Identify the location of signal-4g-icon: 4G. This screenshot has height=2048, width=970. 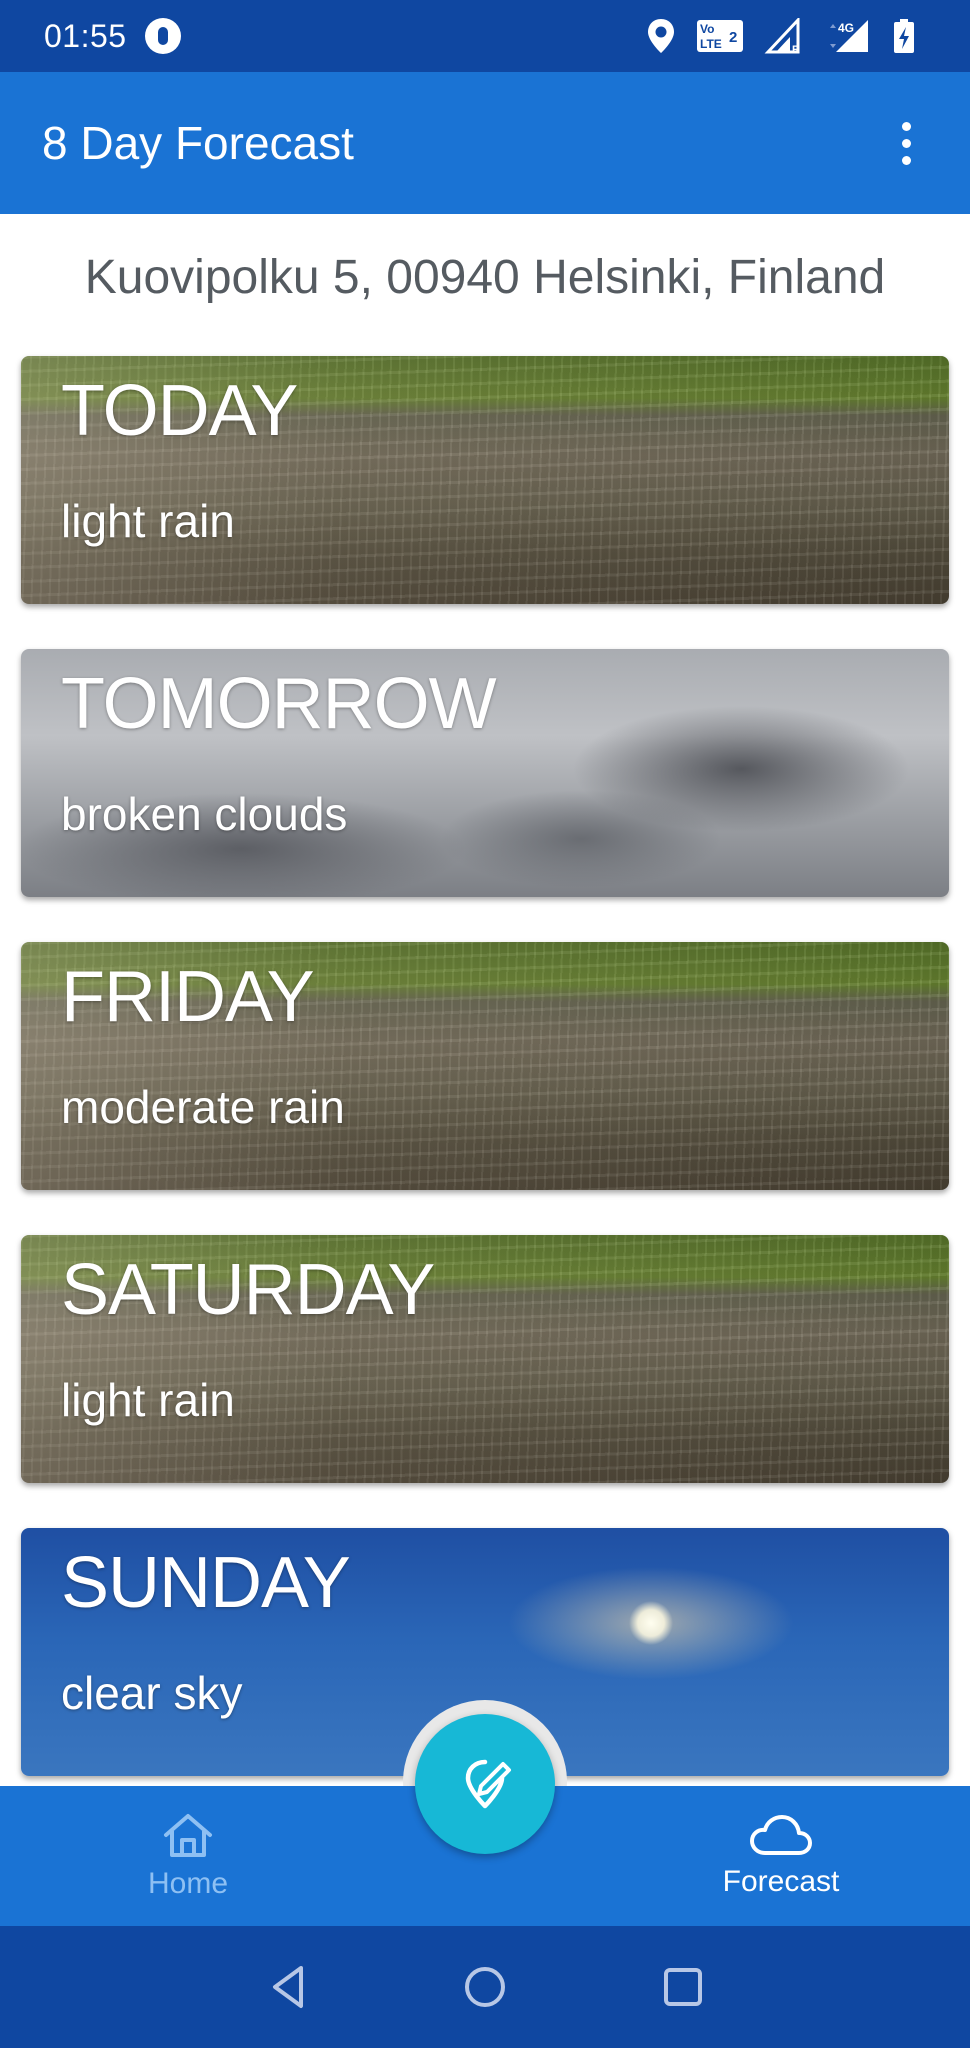
(849, 36).